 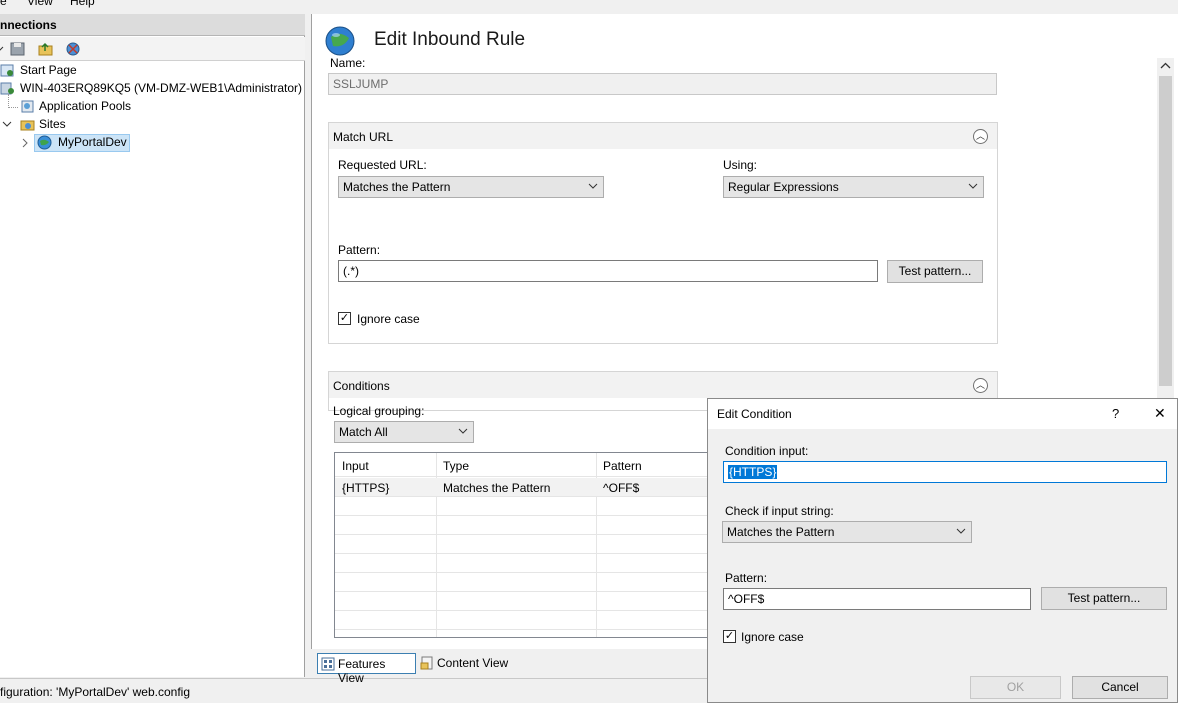 What do you see at coordinates (945, 472) in the screenshot?
I see `condition-input-field: {HTTPS}` at bounding box center [945, 472].